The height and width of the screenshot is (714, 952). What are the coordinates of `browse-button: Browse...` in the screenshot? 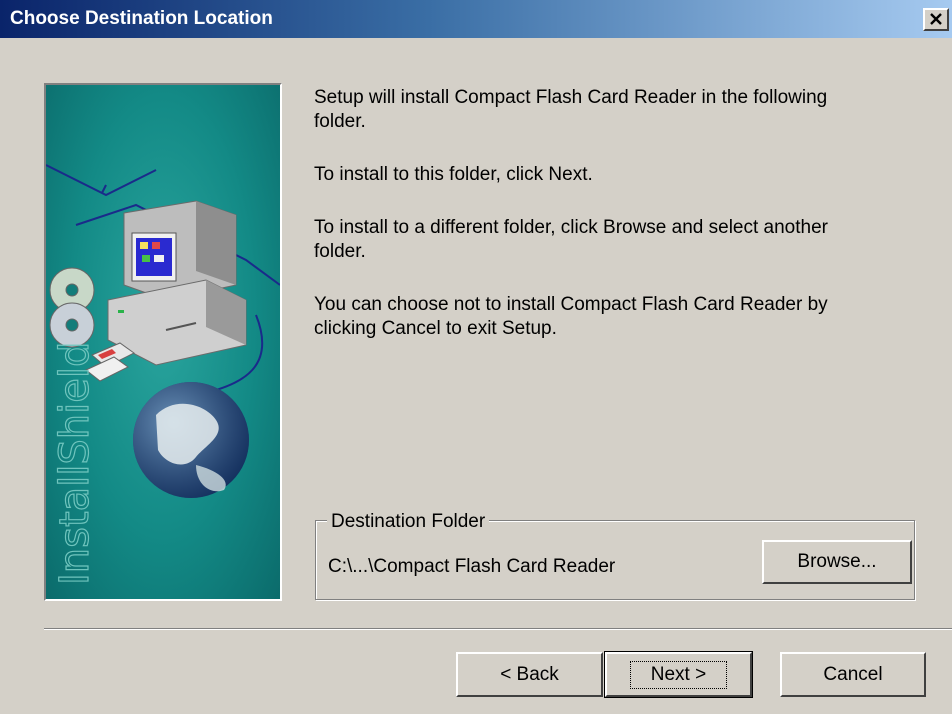 It's located at (837, 562).